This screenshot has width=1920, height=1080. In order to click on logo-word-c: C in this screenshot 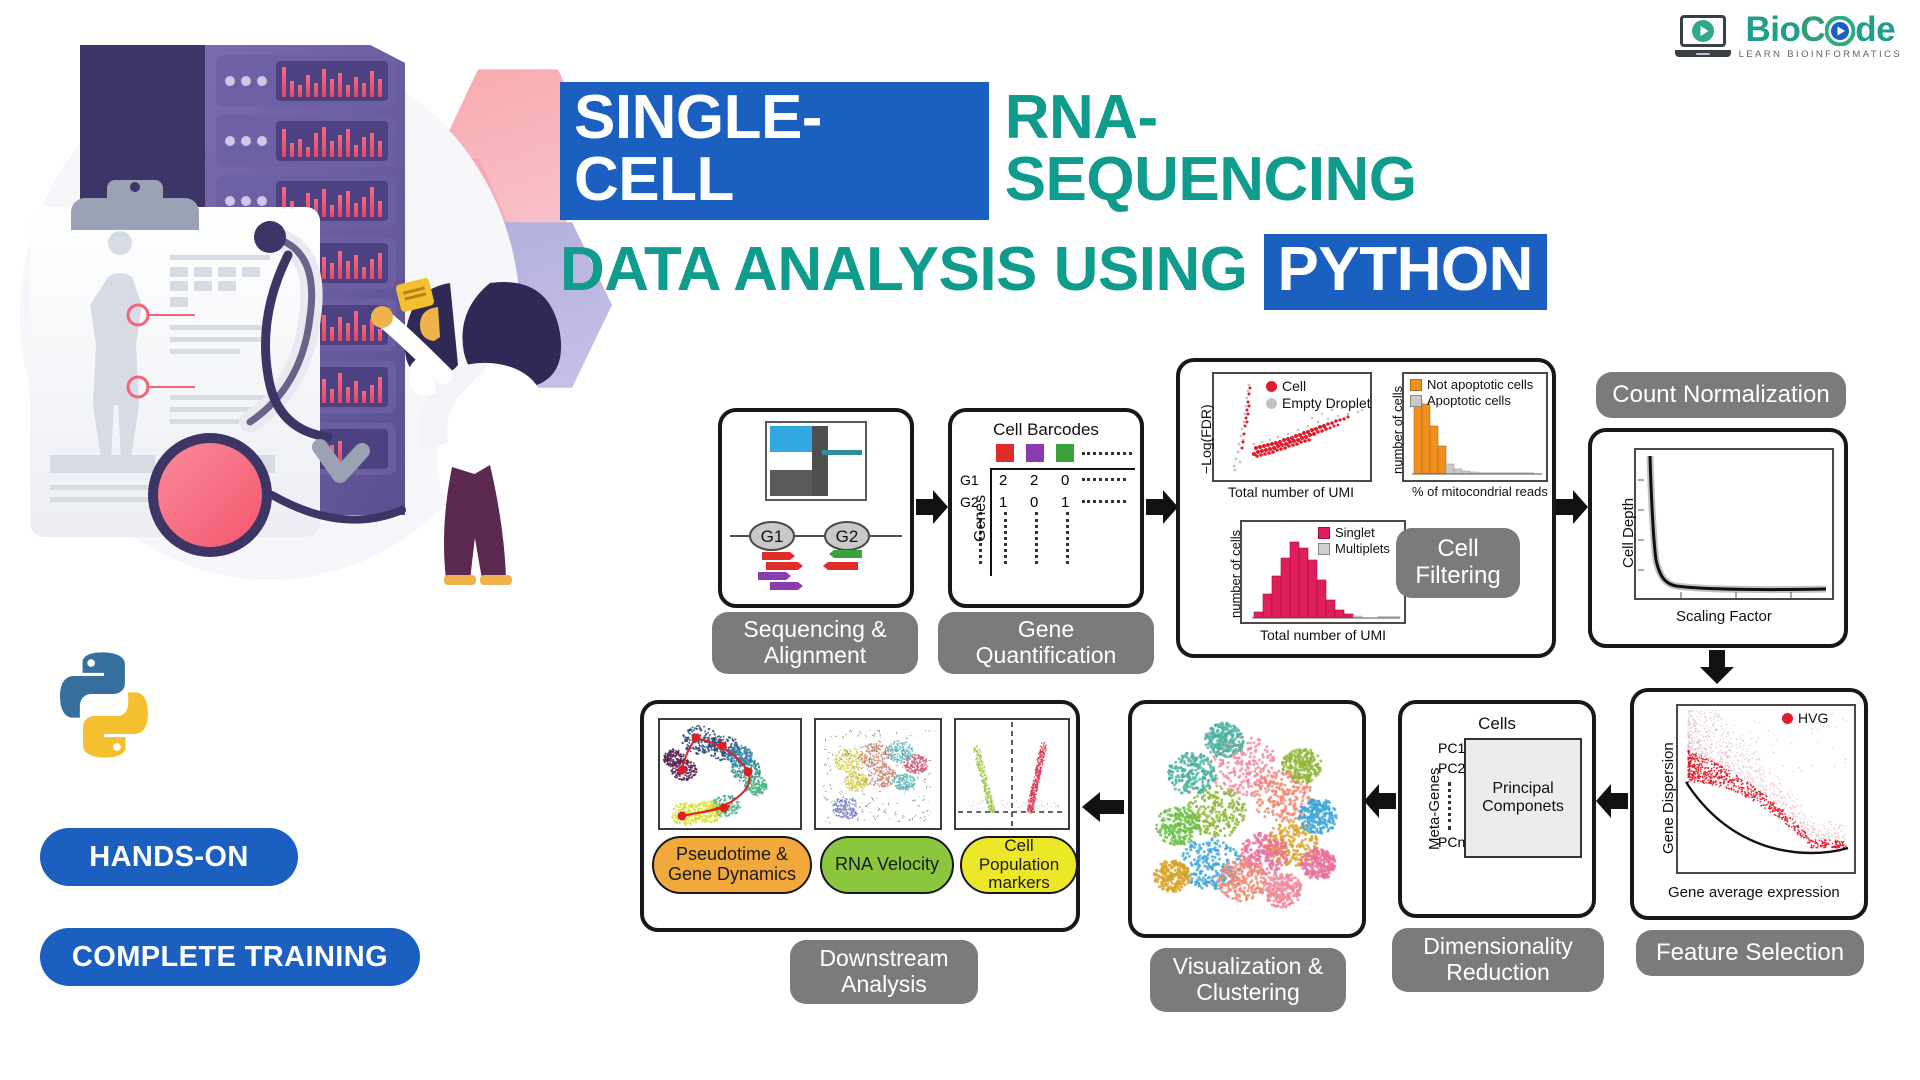, I will do `click(1813, 29)`.